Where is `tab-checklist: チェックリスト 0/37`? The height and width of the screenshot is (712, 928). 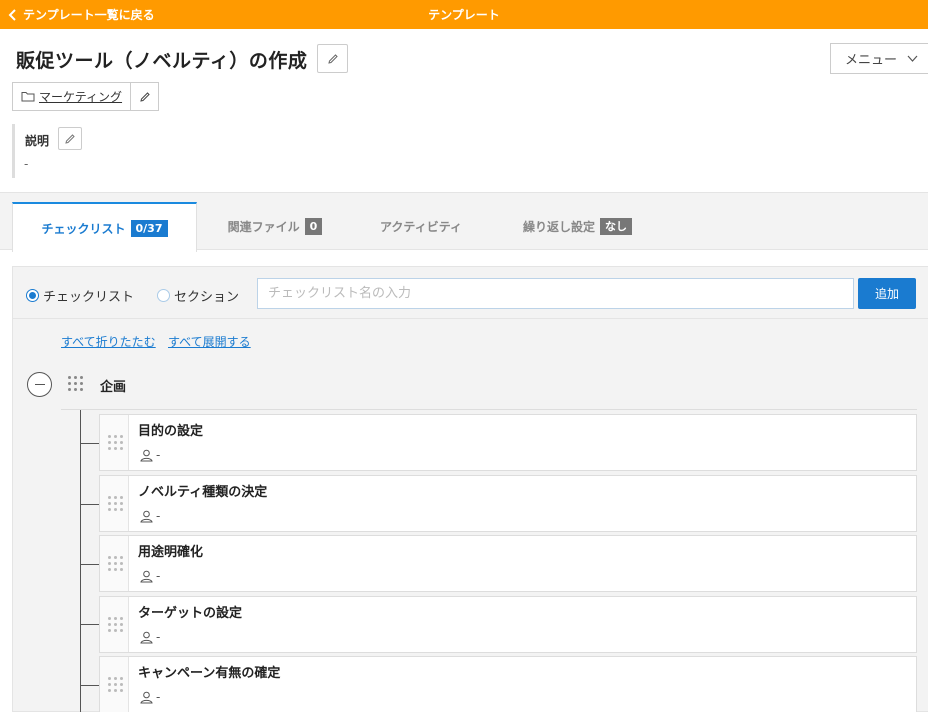 tab-checklist: チェックリスト 0/37 is located at coordinates (104, 227).